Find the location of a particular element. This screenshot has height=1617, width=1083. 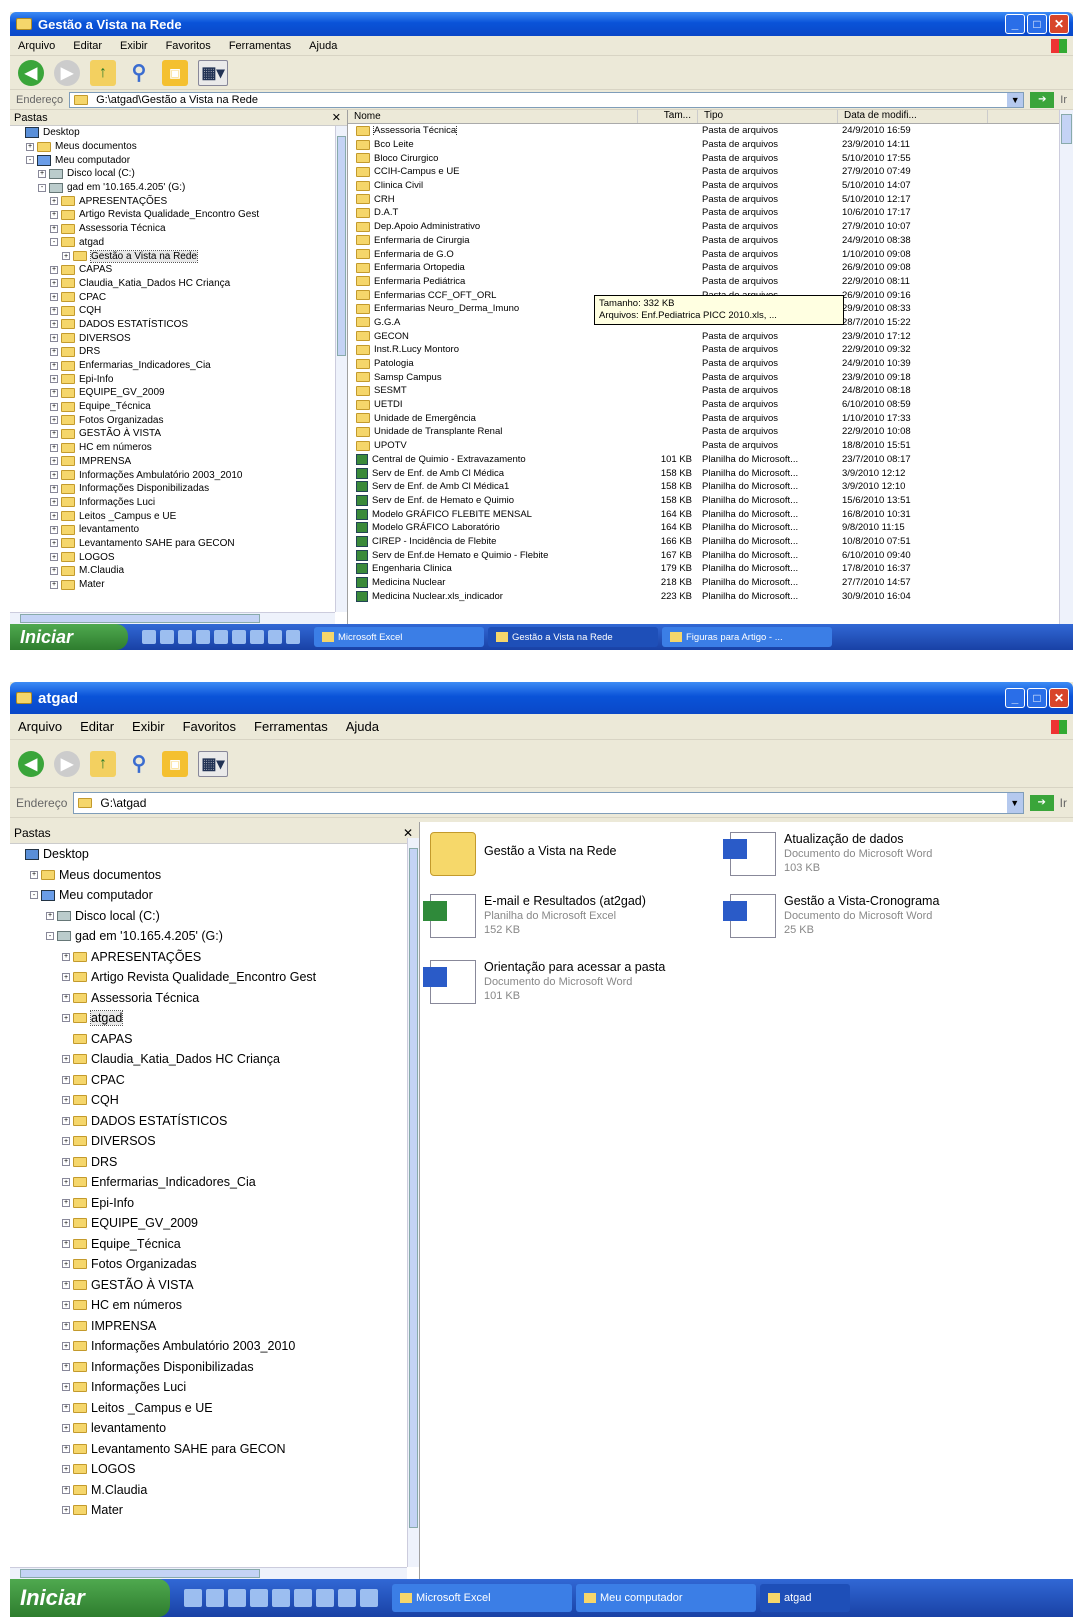

media-icon is located at coordinates (237, 1598).